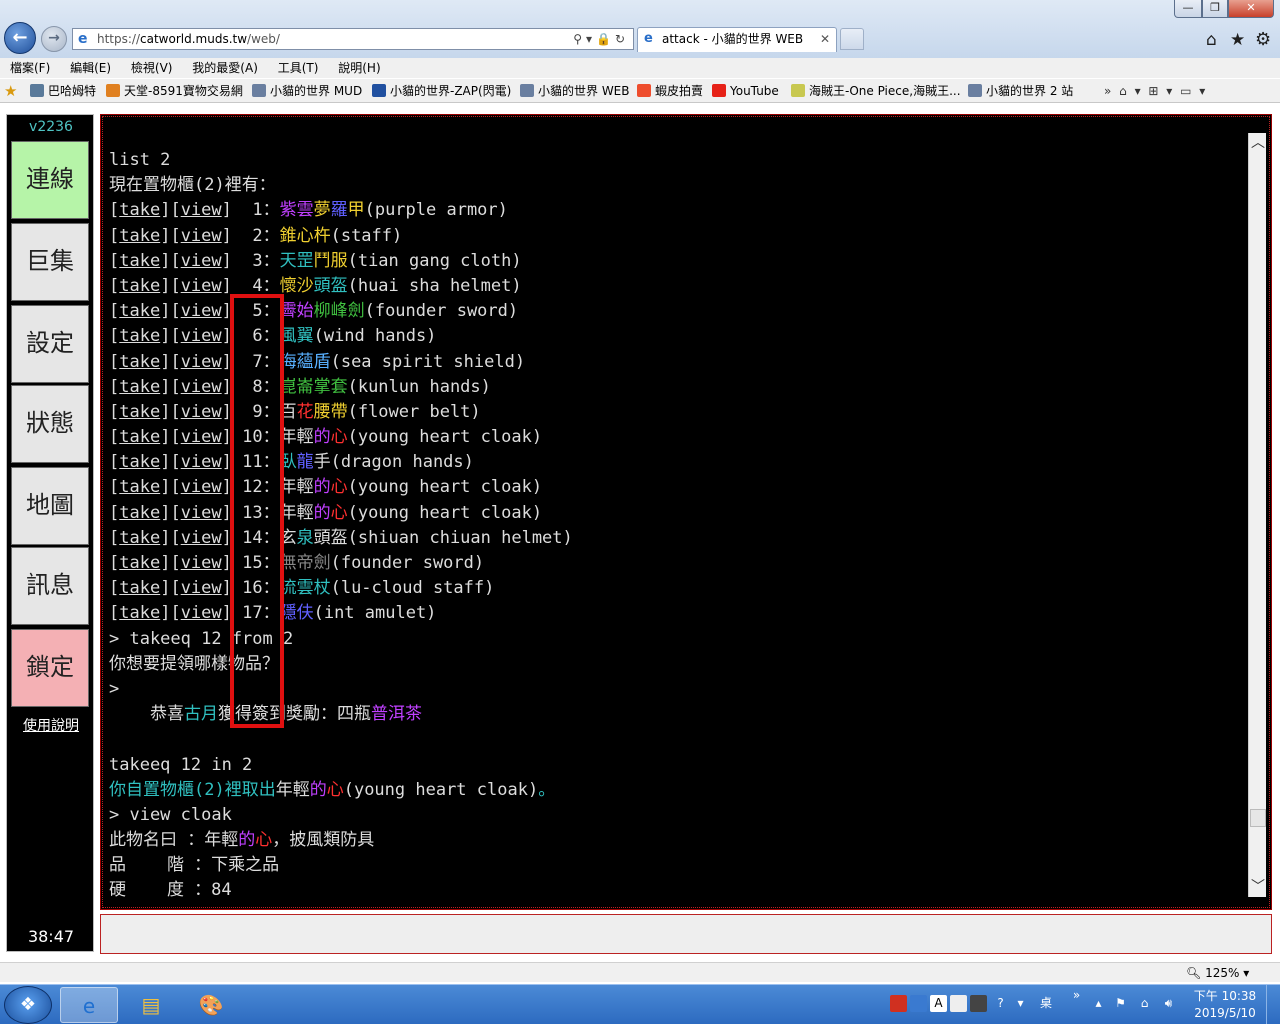 This screenshot has width=1280, height=1024. What do you see at coordinates (353, 39) in the screenshot?
I see `address-bar: e https://catworld.muds.tw/web/ ⚲▾🔒↻` at bounding box center [353, 39].